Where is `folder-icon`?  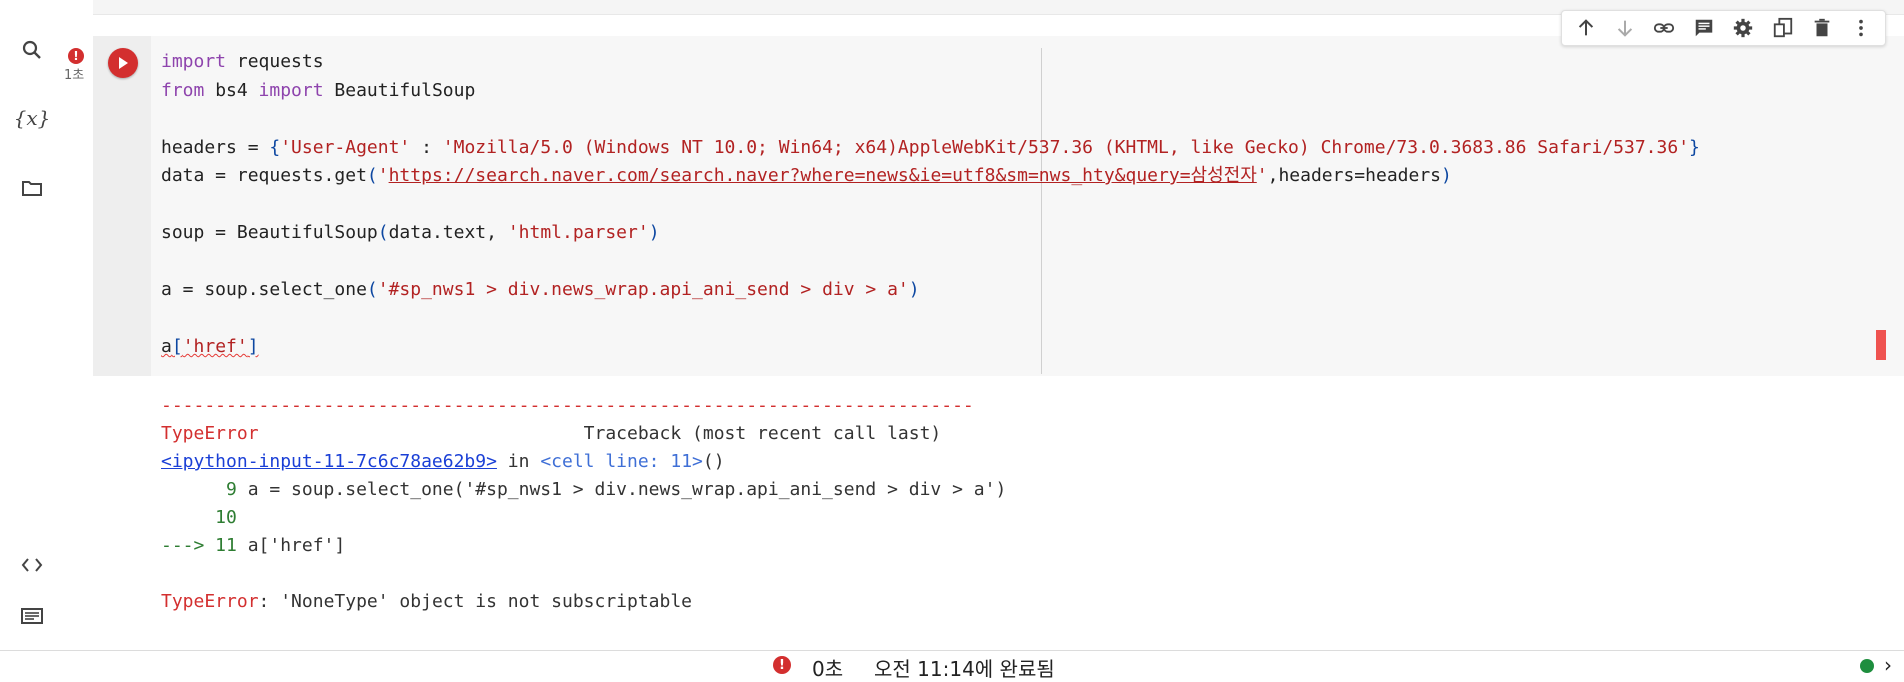 folder-icon is located at coordinates (32, 188).